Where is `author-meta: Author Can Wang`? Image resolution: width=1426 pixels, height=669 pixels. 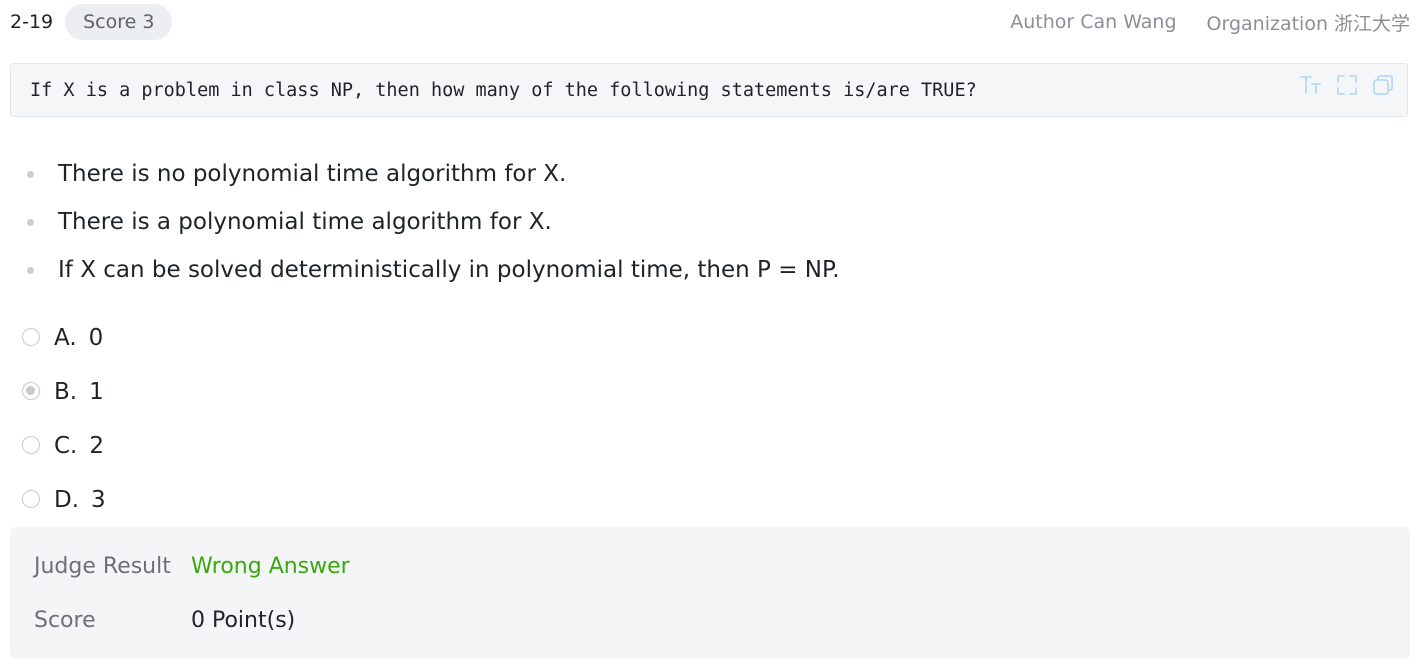
author-meta: Author Can Wang is located at coordinates (1093, 22).